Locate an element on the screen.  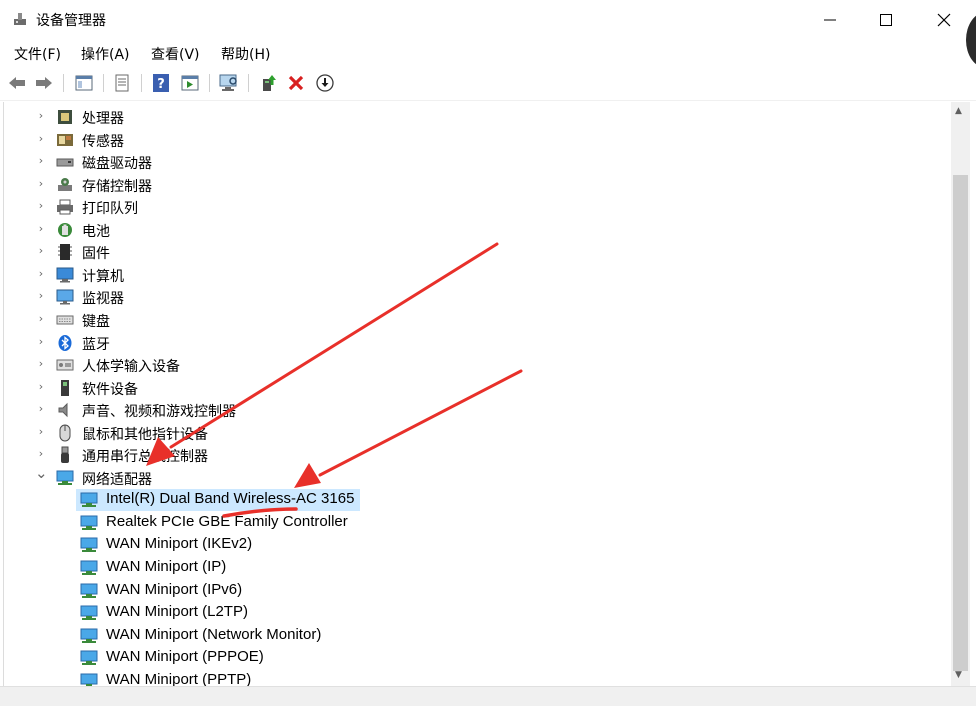
sensor-icon is located at coordinates (65, 140).